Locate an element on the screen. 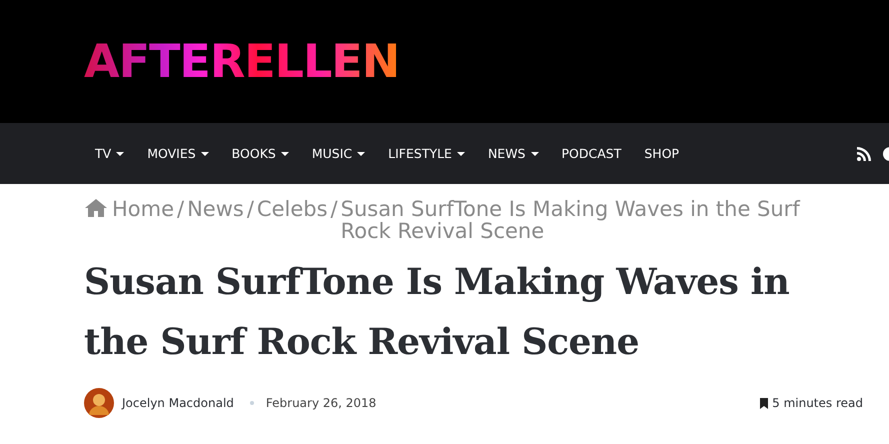  nav-item: NEWS is located at coordinates (513, 153).